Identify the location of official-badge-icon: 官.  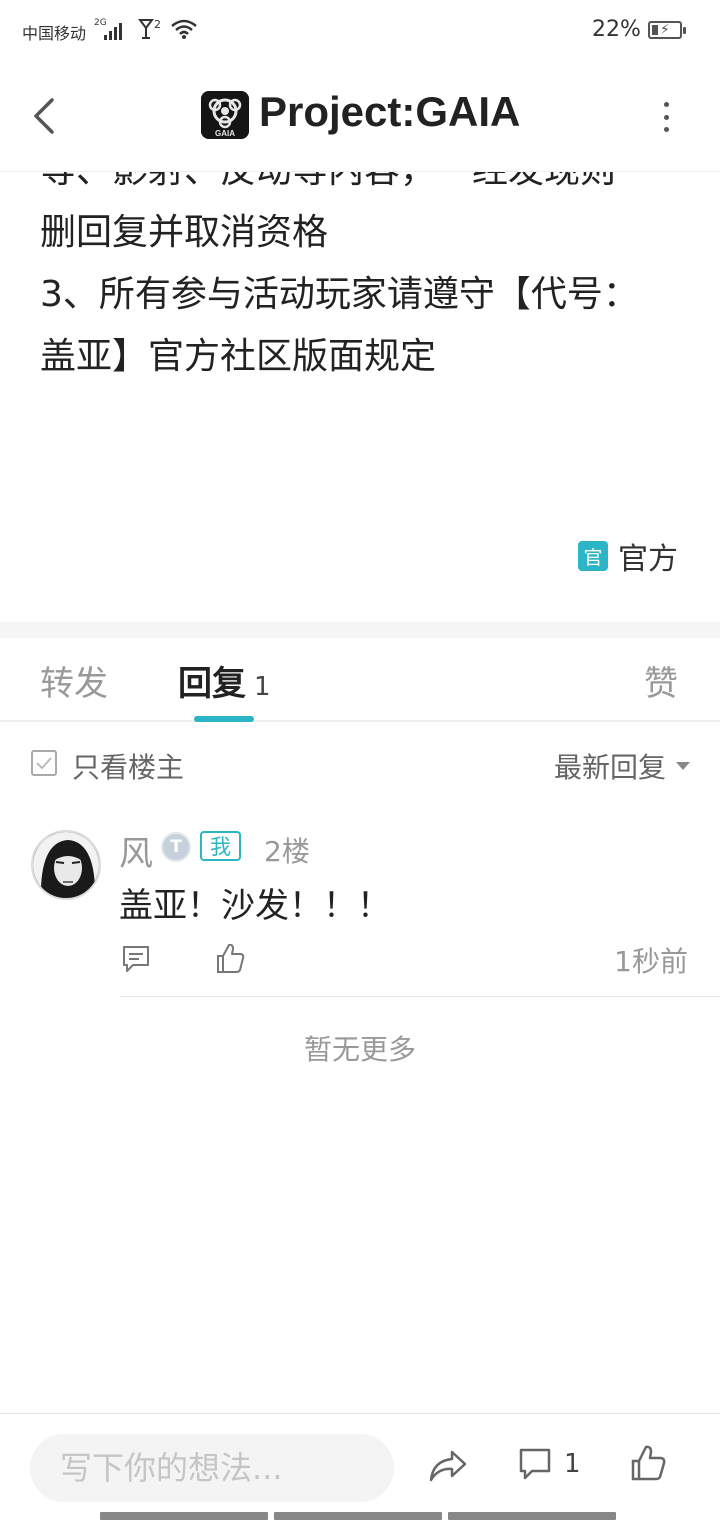
(593, 556).